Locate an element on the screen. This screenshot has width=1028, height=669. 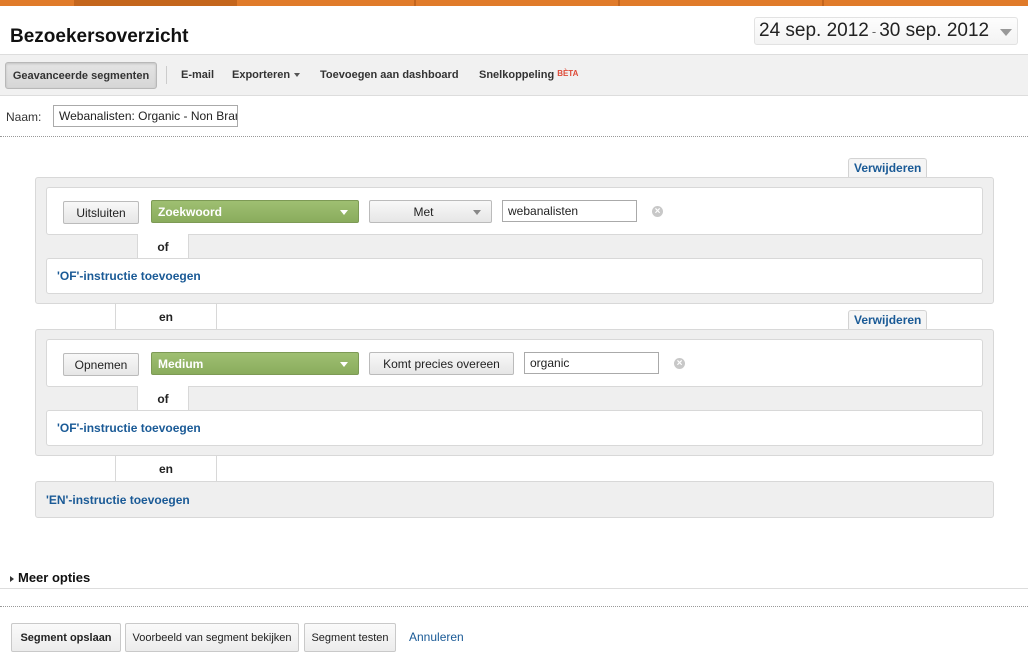
segment-name-input: Webanalisten: Organic - Non Brand is located at coordinates (145, 116).